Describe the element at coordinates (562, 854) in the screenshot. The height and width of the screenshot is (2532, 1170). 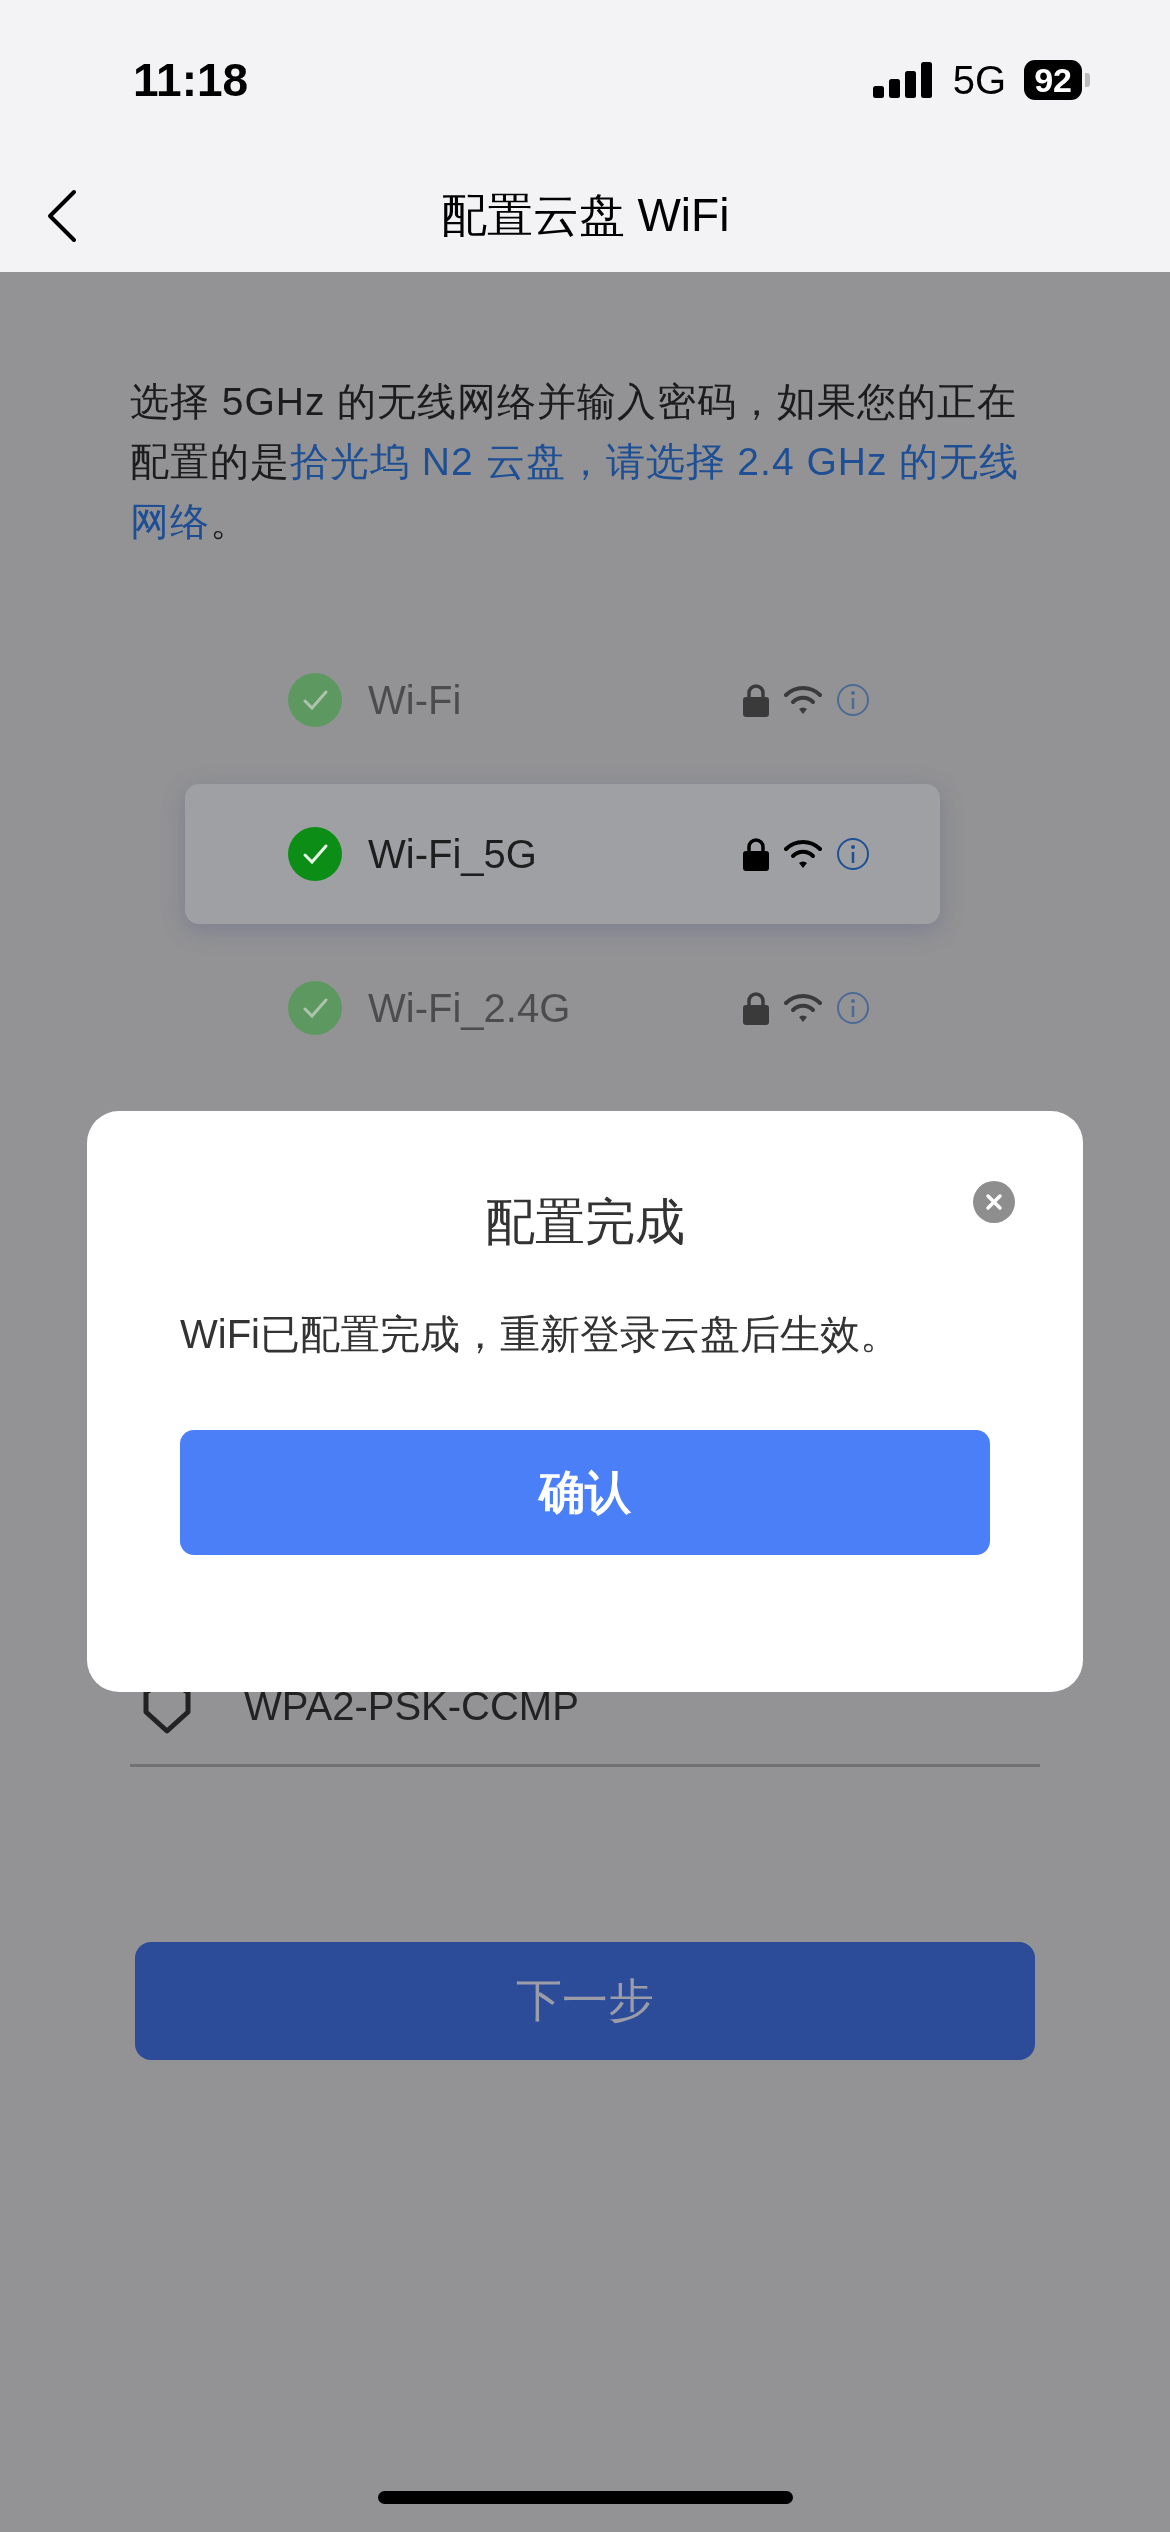
I see `network-item: Wi-Fi_5G` at that location.